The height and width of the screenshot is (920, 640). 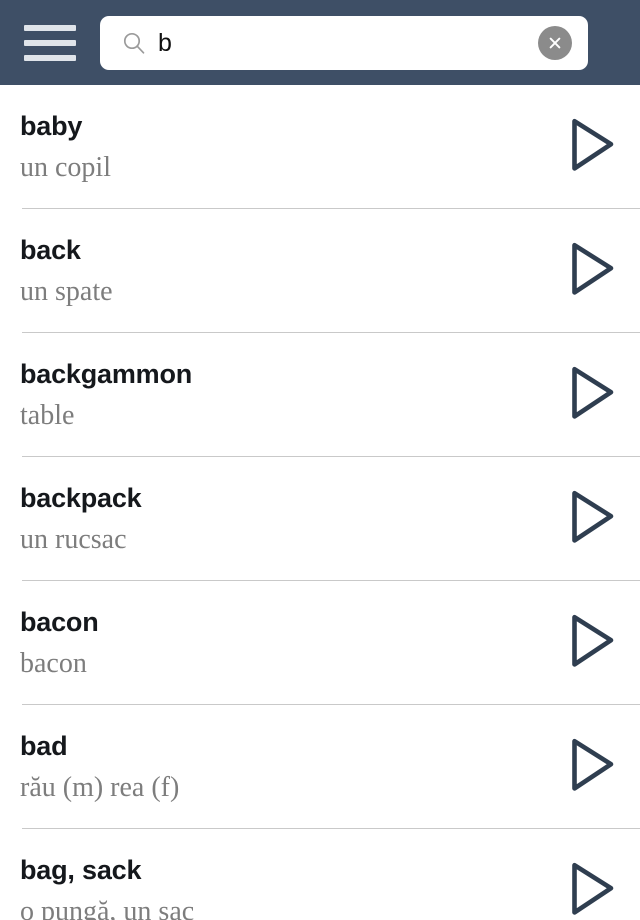 What do you see at coordinates (59, 622) in the screenshot?
I see `entry-word: bacon` at bounding box center [59, 622].